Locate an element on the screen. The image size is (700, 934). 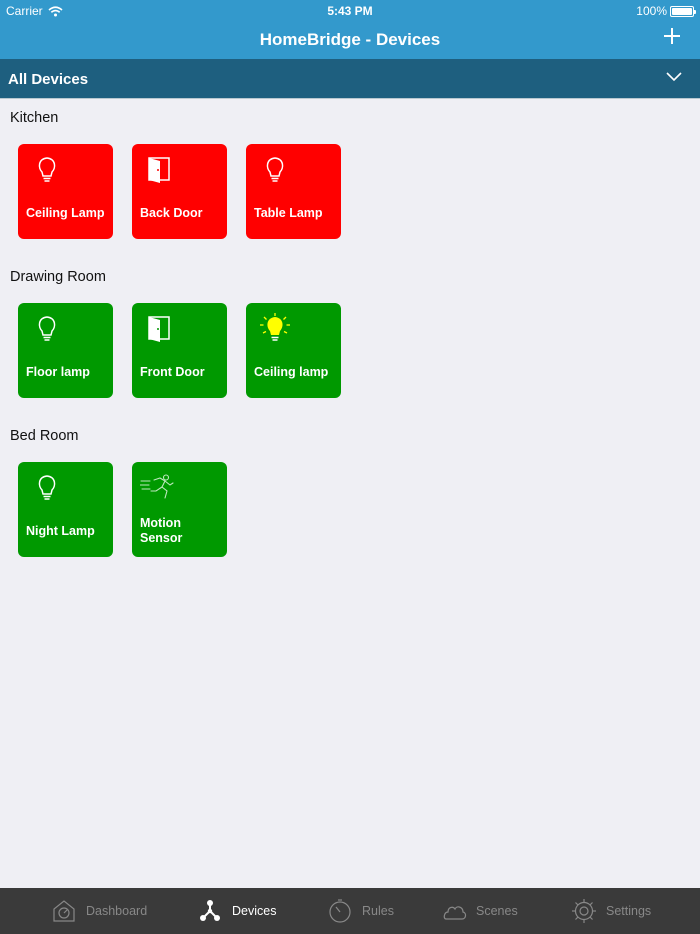
timer-icon is located at coordinates (340, 911).